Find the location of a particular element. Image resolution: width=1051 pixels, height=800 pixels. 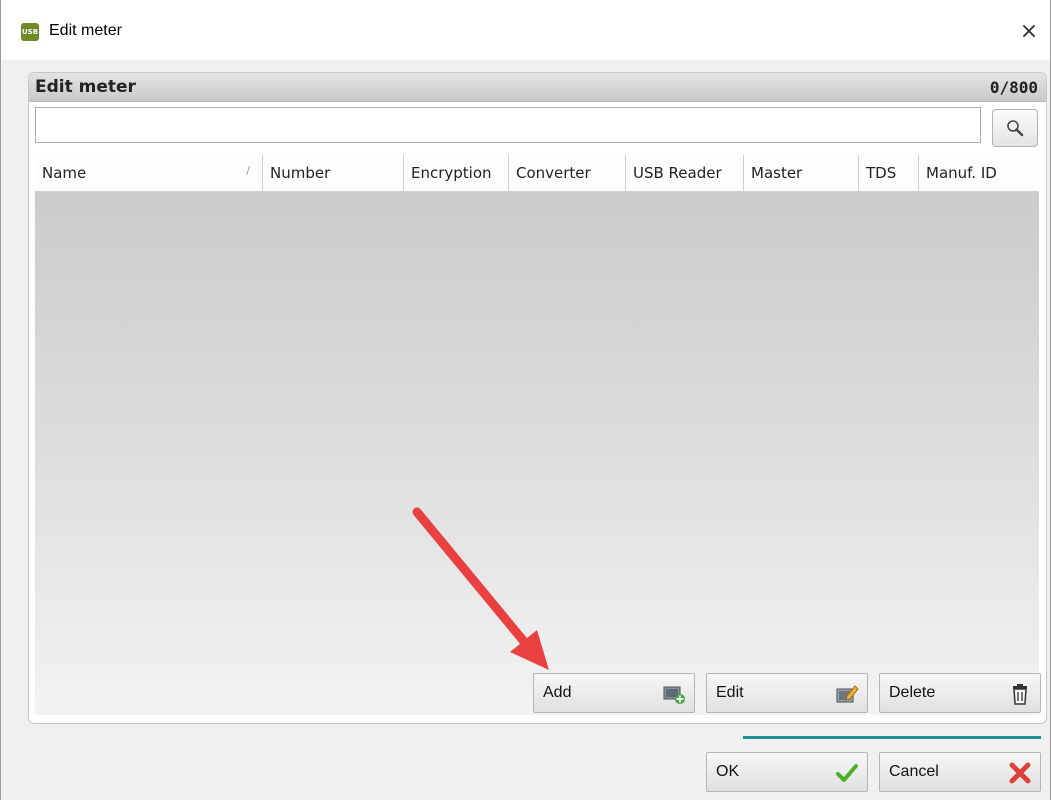

search-button is located at coordinates (1015, 128).